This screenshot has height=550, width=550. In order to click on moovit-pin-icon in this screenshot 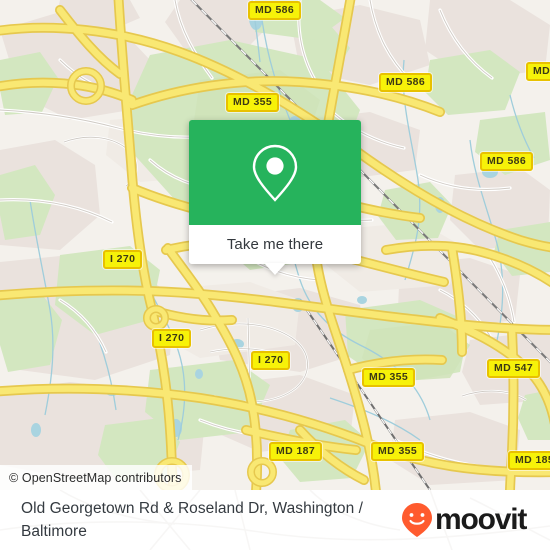, I will do `click(417, 520)`.